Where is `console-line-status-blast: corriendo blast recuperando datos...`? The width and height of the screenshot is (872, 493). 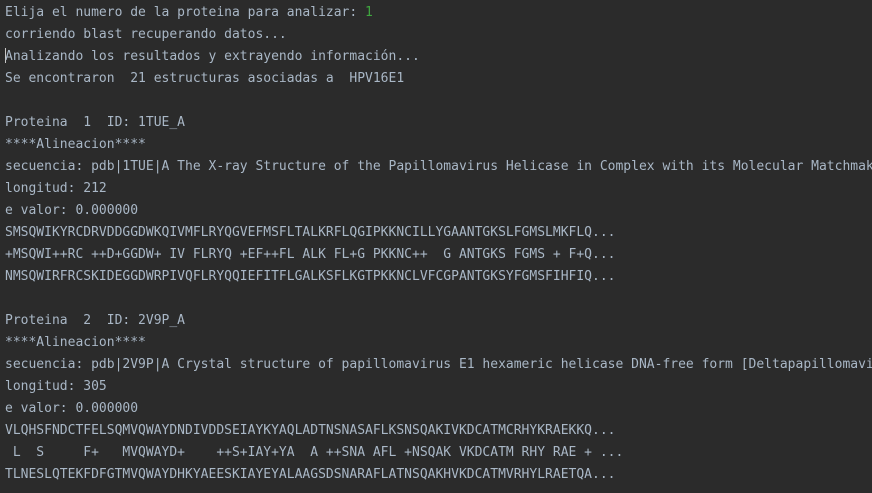
console-line-status-blast: corriendo blast recuperando datos... is located at coordinates (146, 34).